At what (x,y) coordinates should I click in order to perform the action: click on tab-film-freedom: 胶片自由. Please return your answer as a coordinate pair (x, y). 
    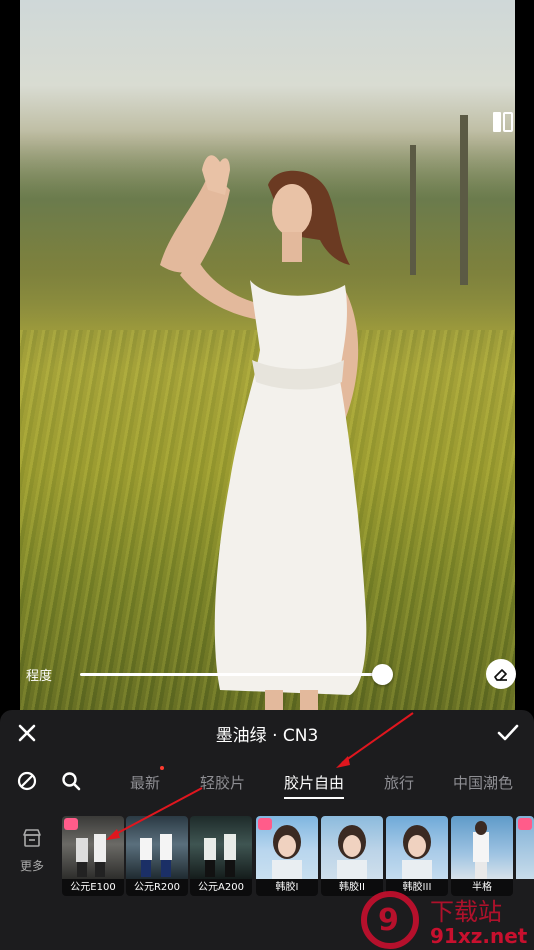
    Looking at the image, I should click on (314, 782).